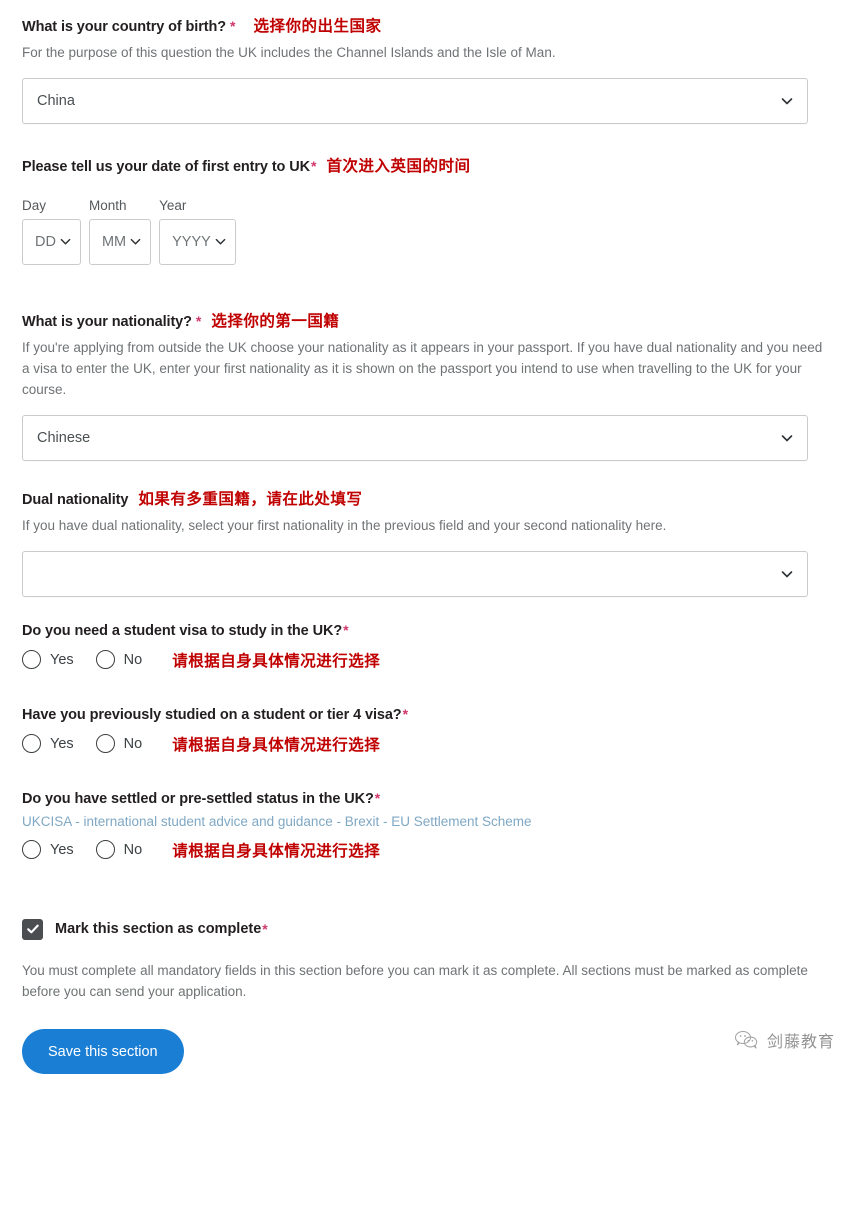 This screenshot has width=855, height=1220. What do you see at coordinates (276, 661) in the screenshot?
I see `student-visa-annotation: 请根据自身具体情况进行选择` at bounding box center [276, 661].